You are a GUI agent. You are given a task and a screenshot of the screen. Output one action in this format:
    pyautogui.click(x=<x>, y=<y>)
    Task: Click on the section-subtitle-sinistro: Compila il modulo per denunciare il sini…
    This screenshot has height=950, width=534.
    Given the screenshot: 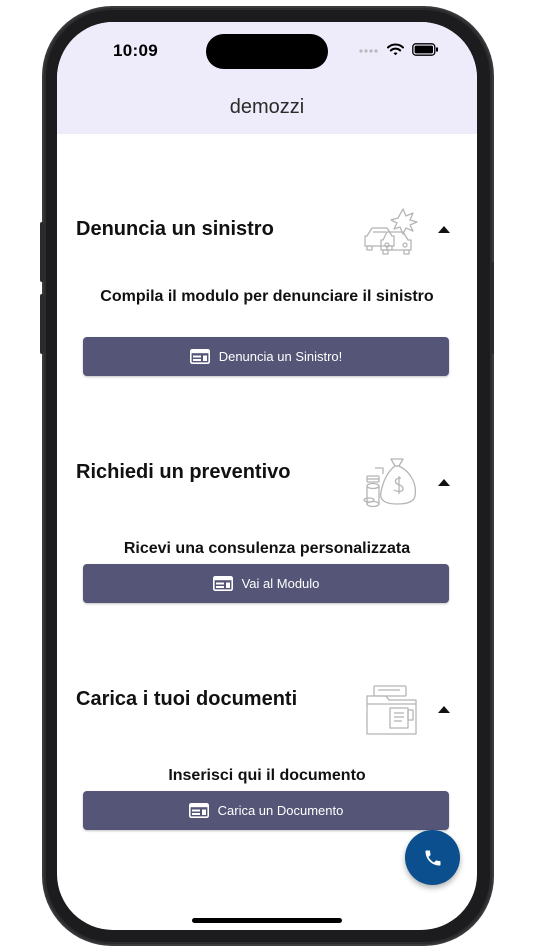 What is the action you would take?
    pyautogui.click(x=267, y=296)
    